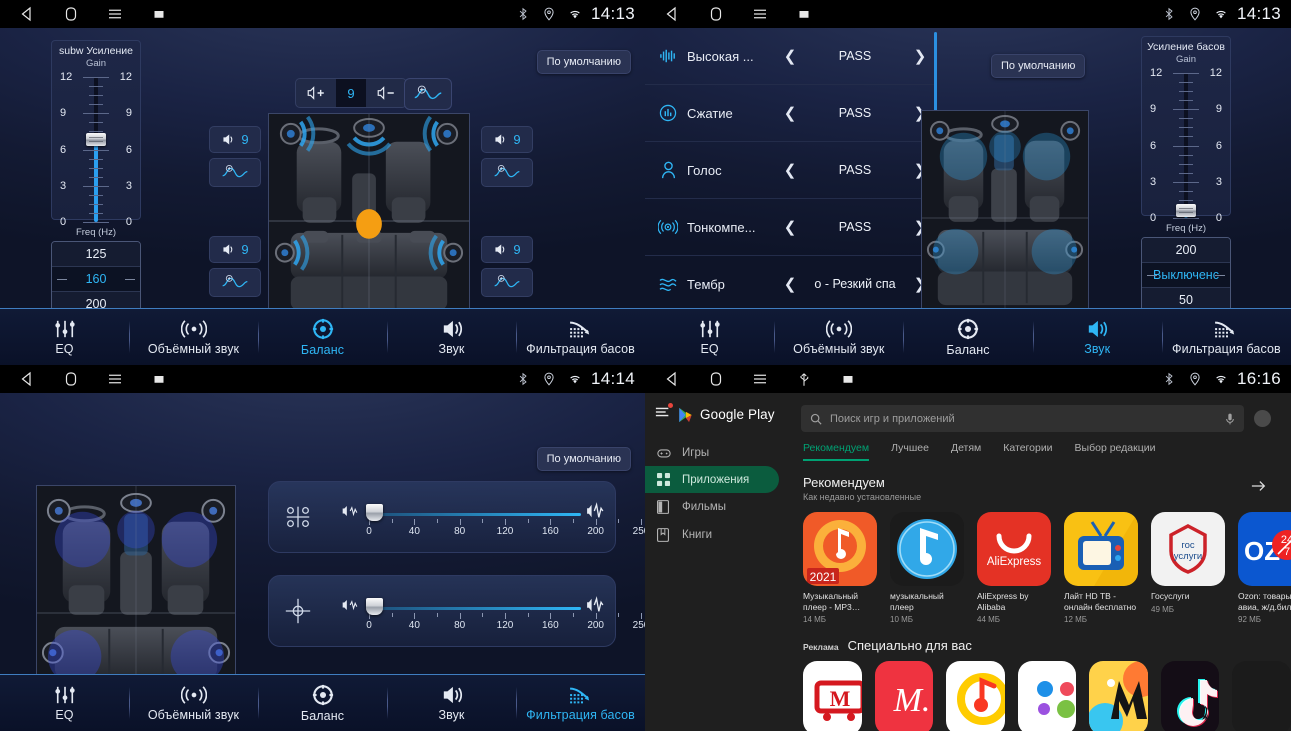  Describe the element at coordinates (1186, 145) in the screenshot. I see `bass-gain-slider: 12 12 9 9 6 6 3 3 0 0` at that location.